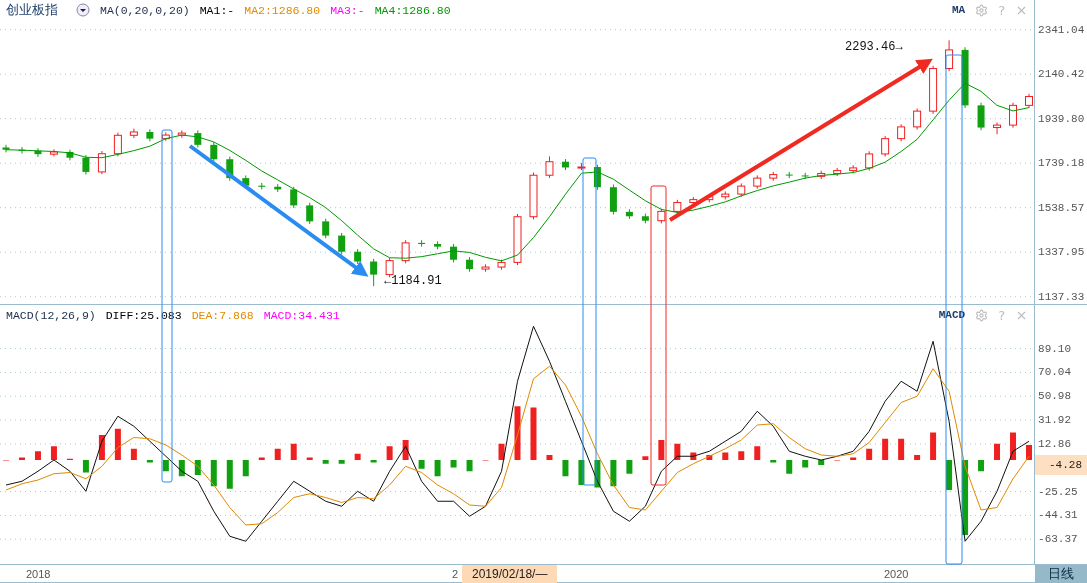 The width and height of the screenshot is (1087, 583). Describe the element at coordinates (1058, 515) in the screenshot. I see `y-axis-label: -44.31` at that location.